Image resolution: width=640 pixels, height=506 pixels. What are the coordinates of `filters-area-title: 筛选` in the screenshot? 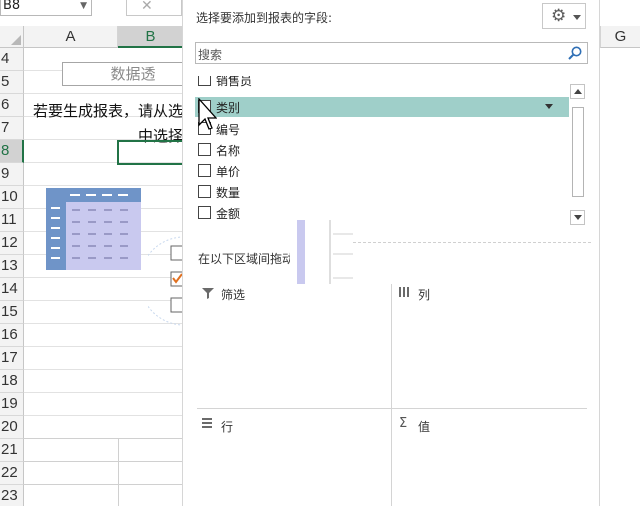 It's located at (233, 295).